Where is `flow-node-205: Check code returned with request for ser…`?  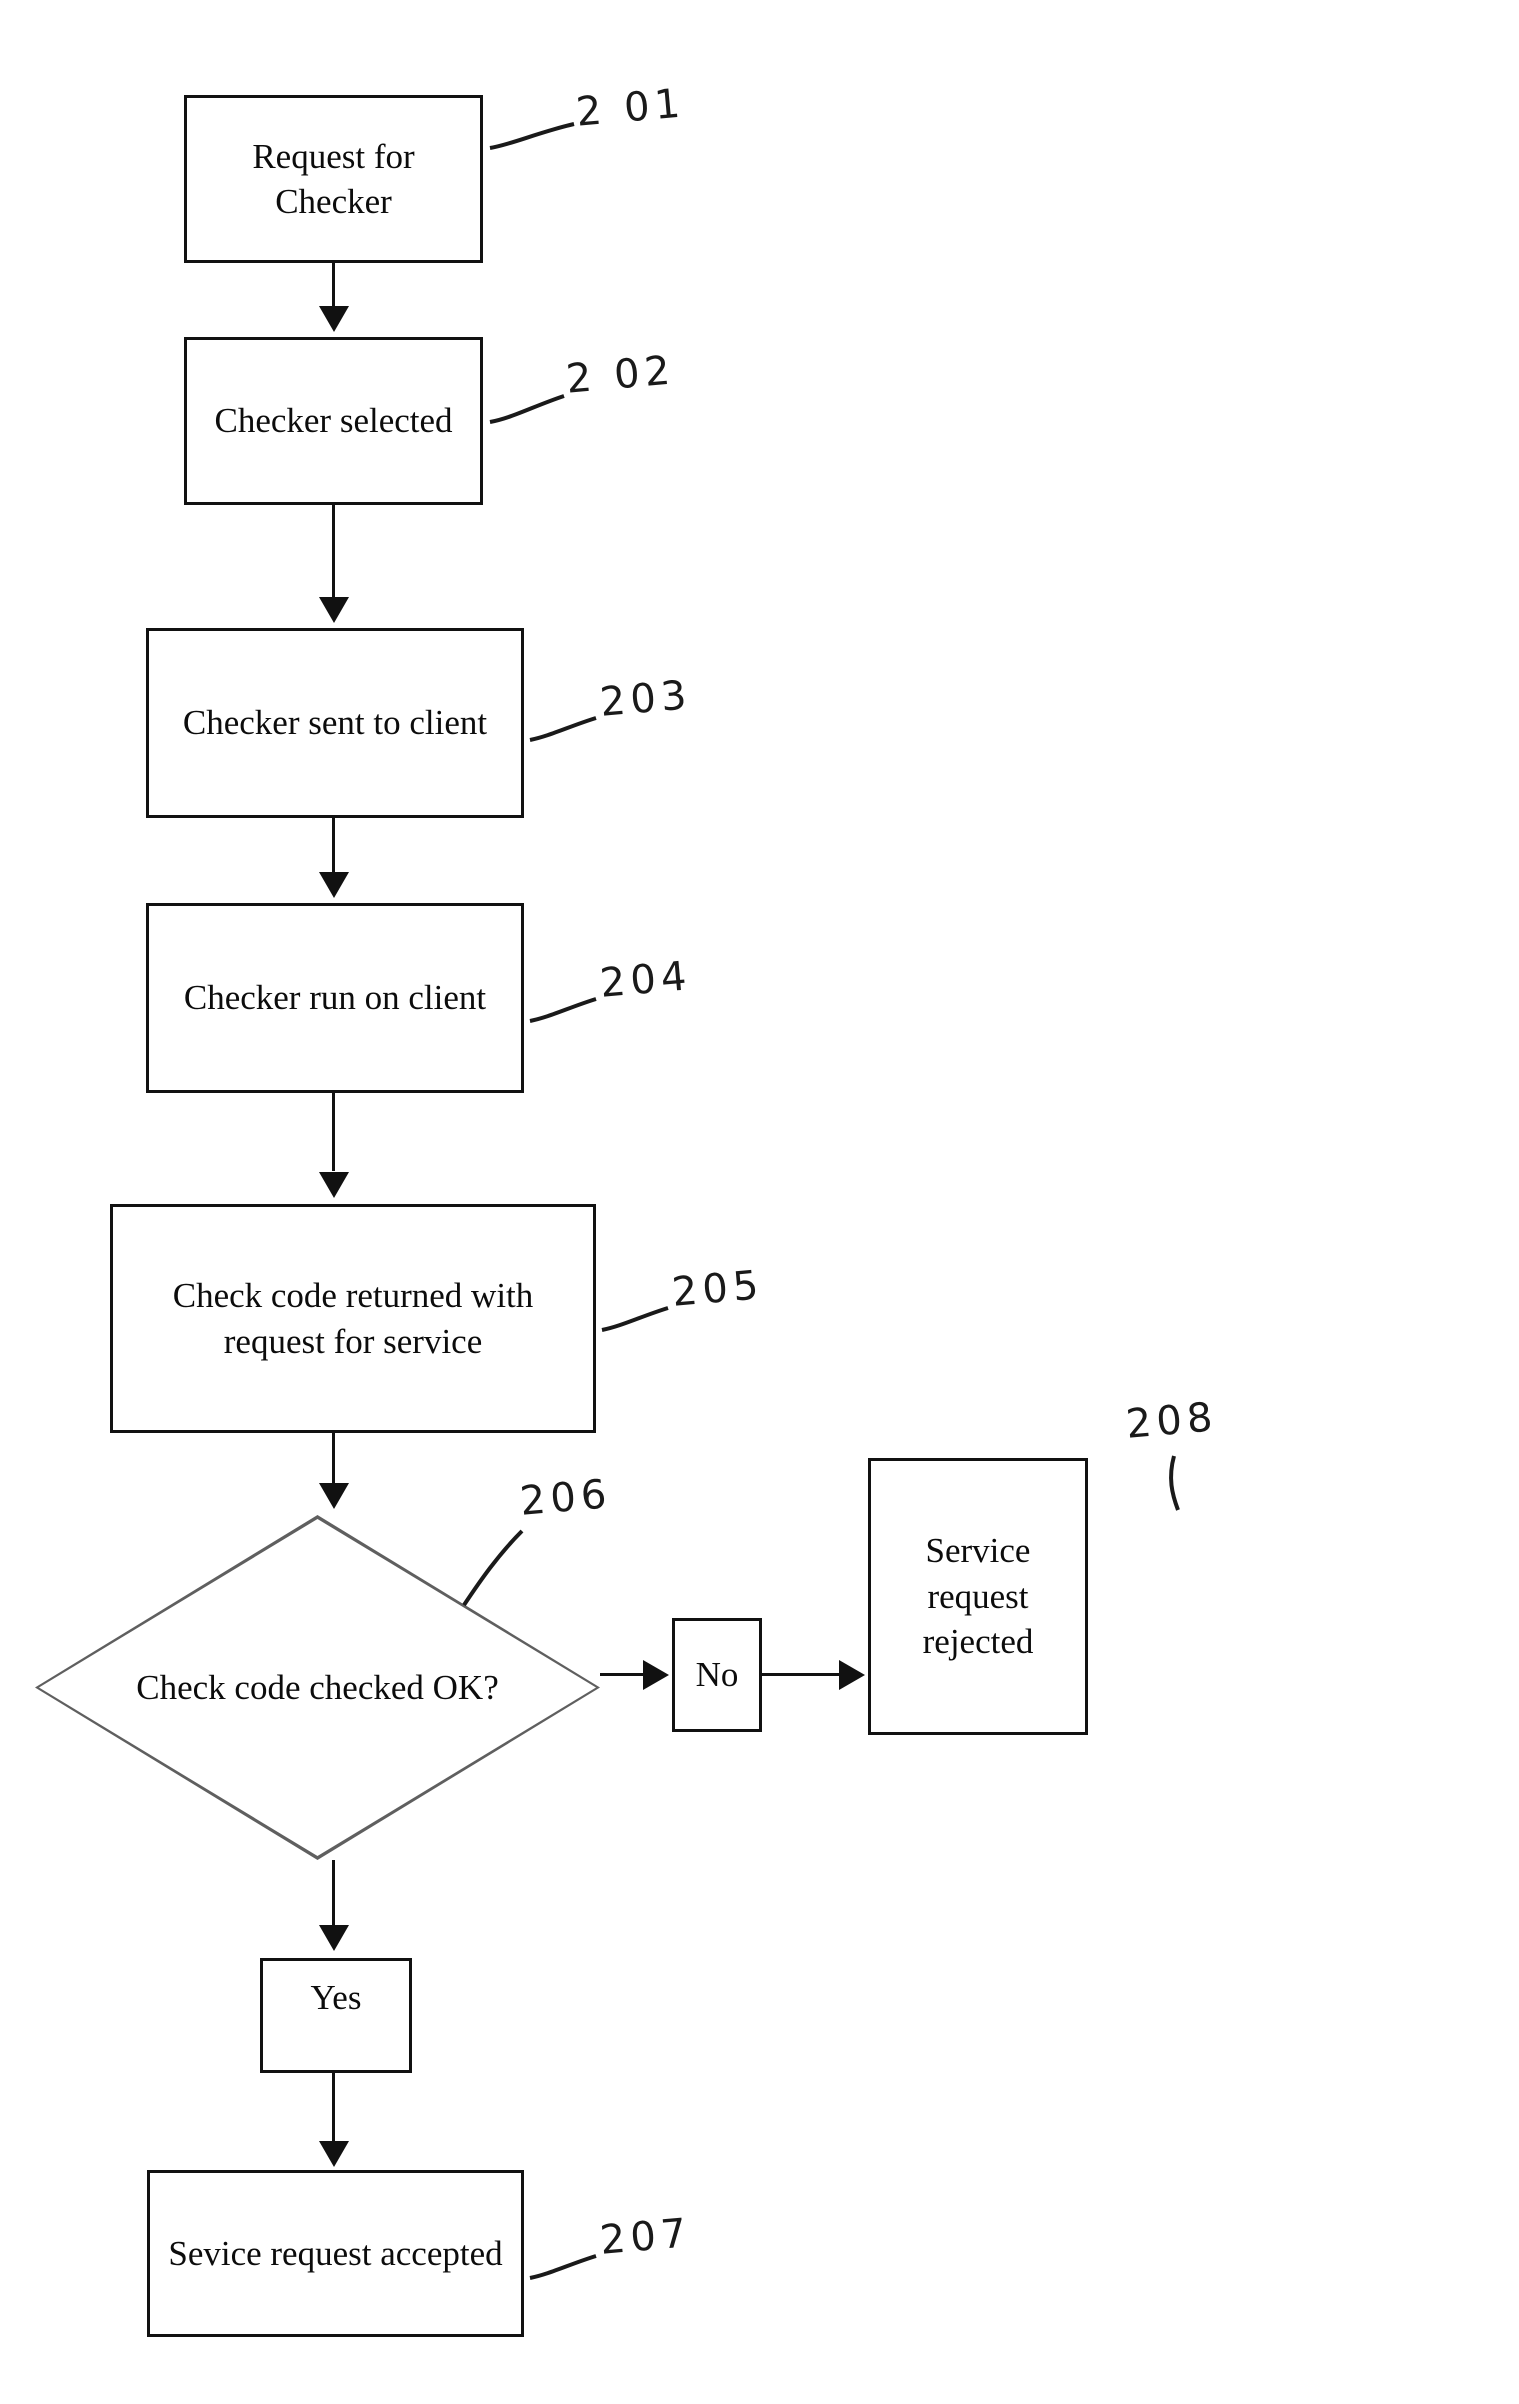 flow-node-205: Check code returned with request for ser… is located at coordinates (353, 1318).